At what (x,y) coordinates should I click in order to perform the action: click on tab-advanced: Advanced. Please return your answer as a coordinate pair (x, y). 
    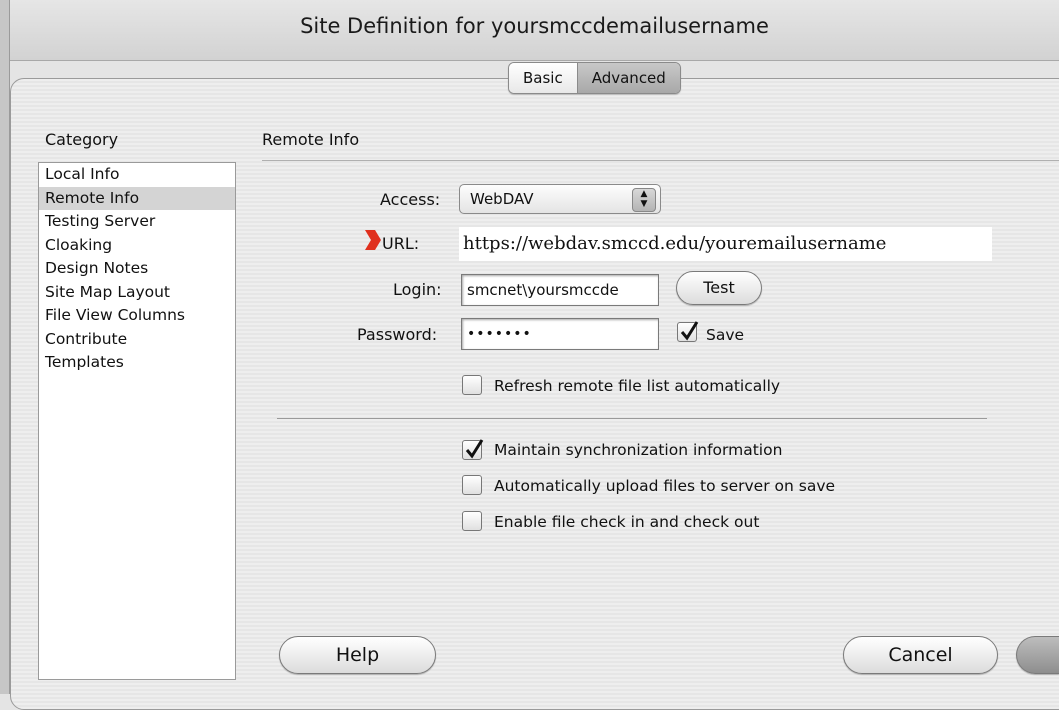
    Looking at the image, I should click on (628, 78).